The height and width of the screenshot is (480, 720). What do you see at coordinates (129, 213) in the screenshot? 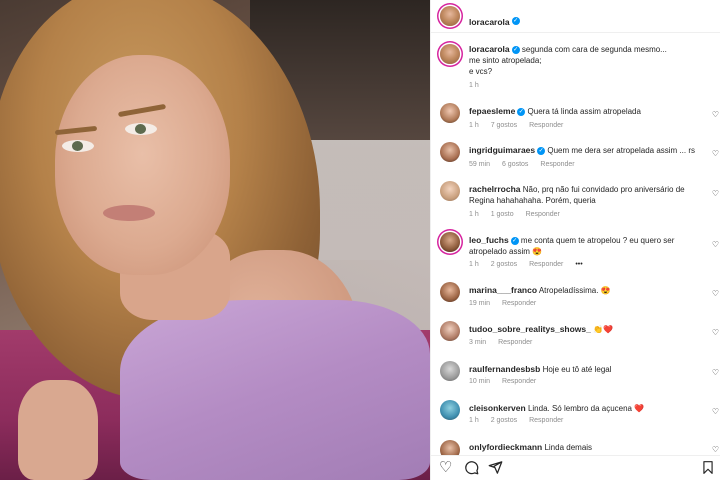
I see `photo-lips` at bounding box center [129, 213].